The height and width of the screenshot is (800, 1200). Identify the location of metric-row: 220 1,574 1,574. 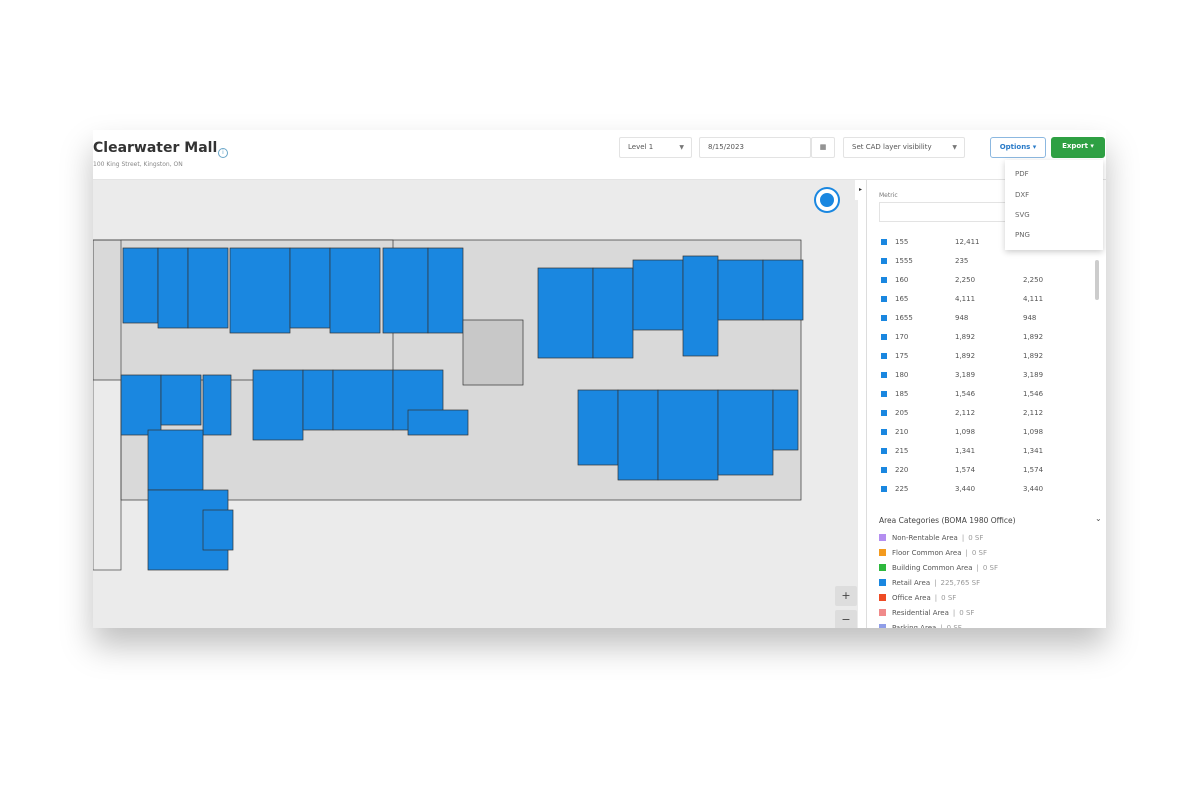
(987, 469).